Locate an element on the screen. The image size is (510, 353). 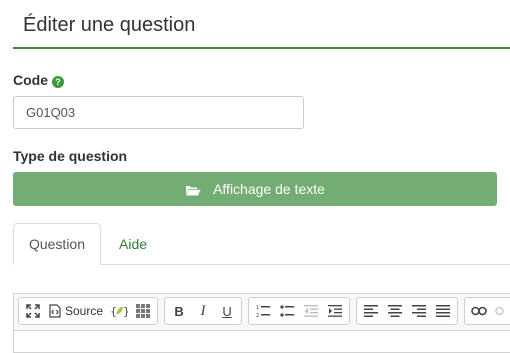
code-input is located at coordinates (158, 112).